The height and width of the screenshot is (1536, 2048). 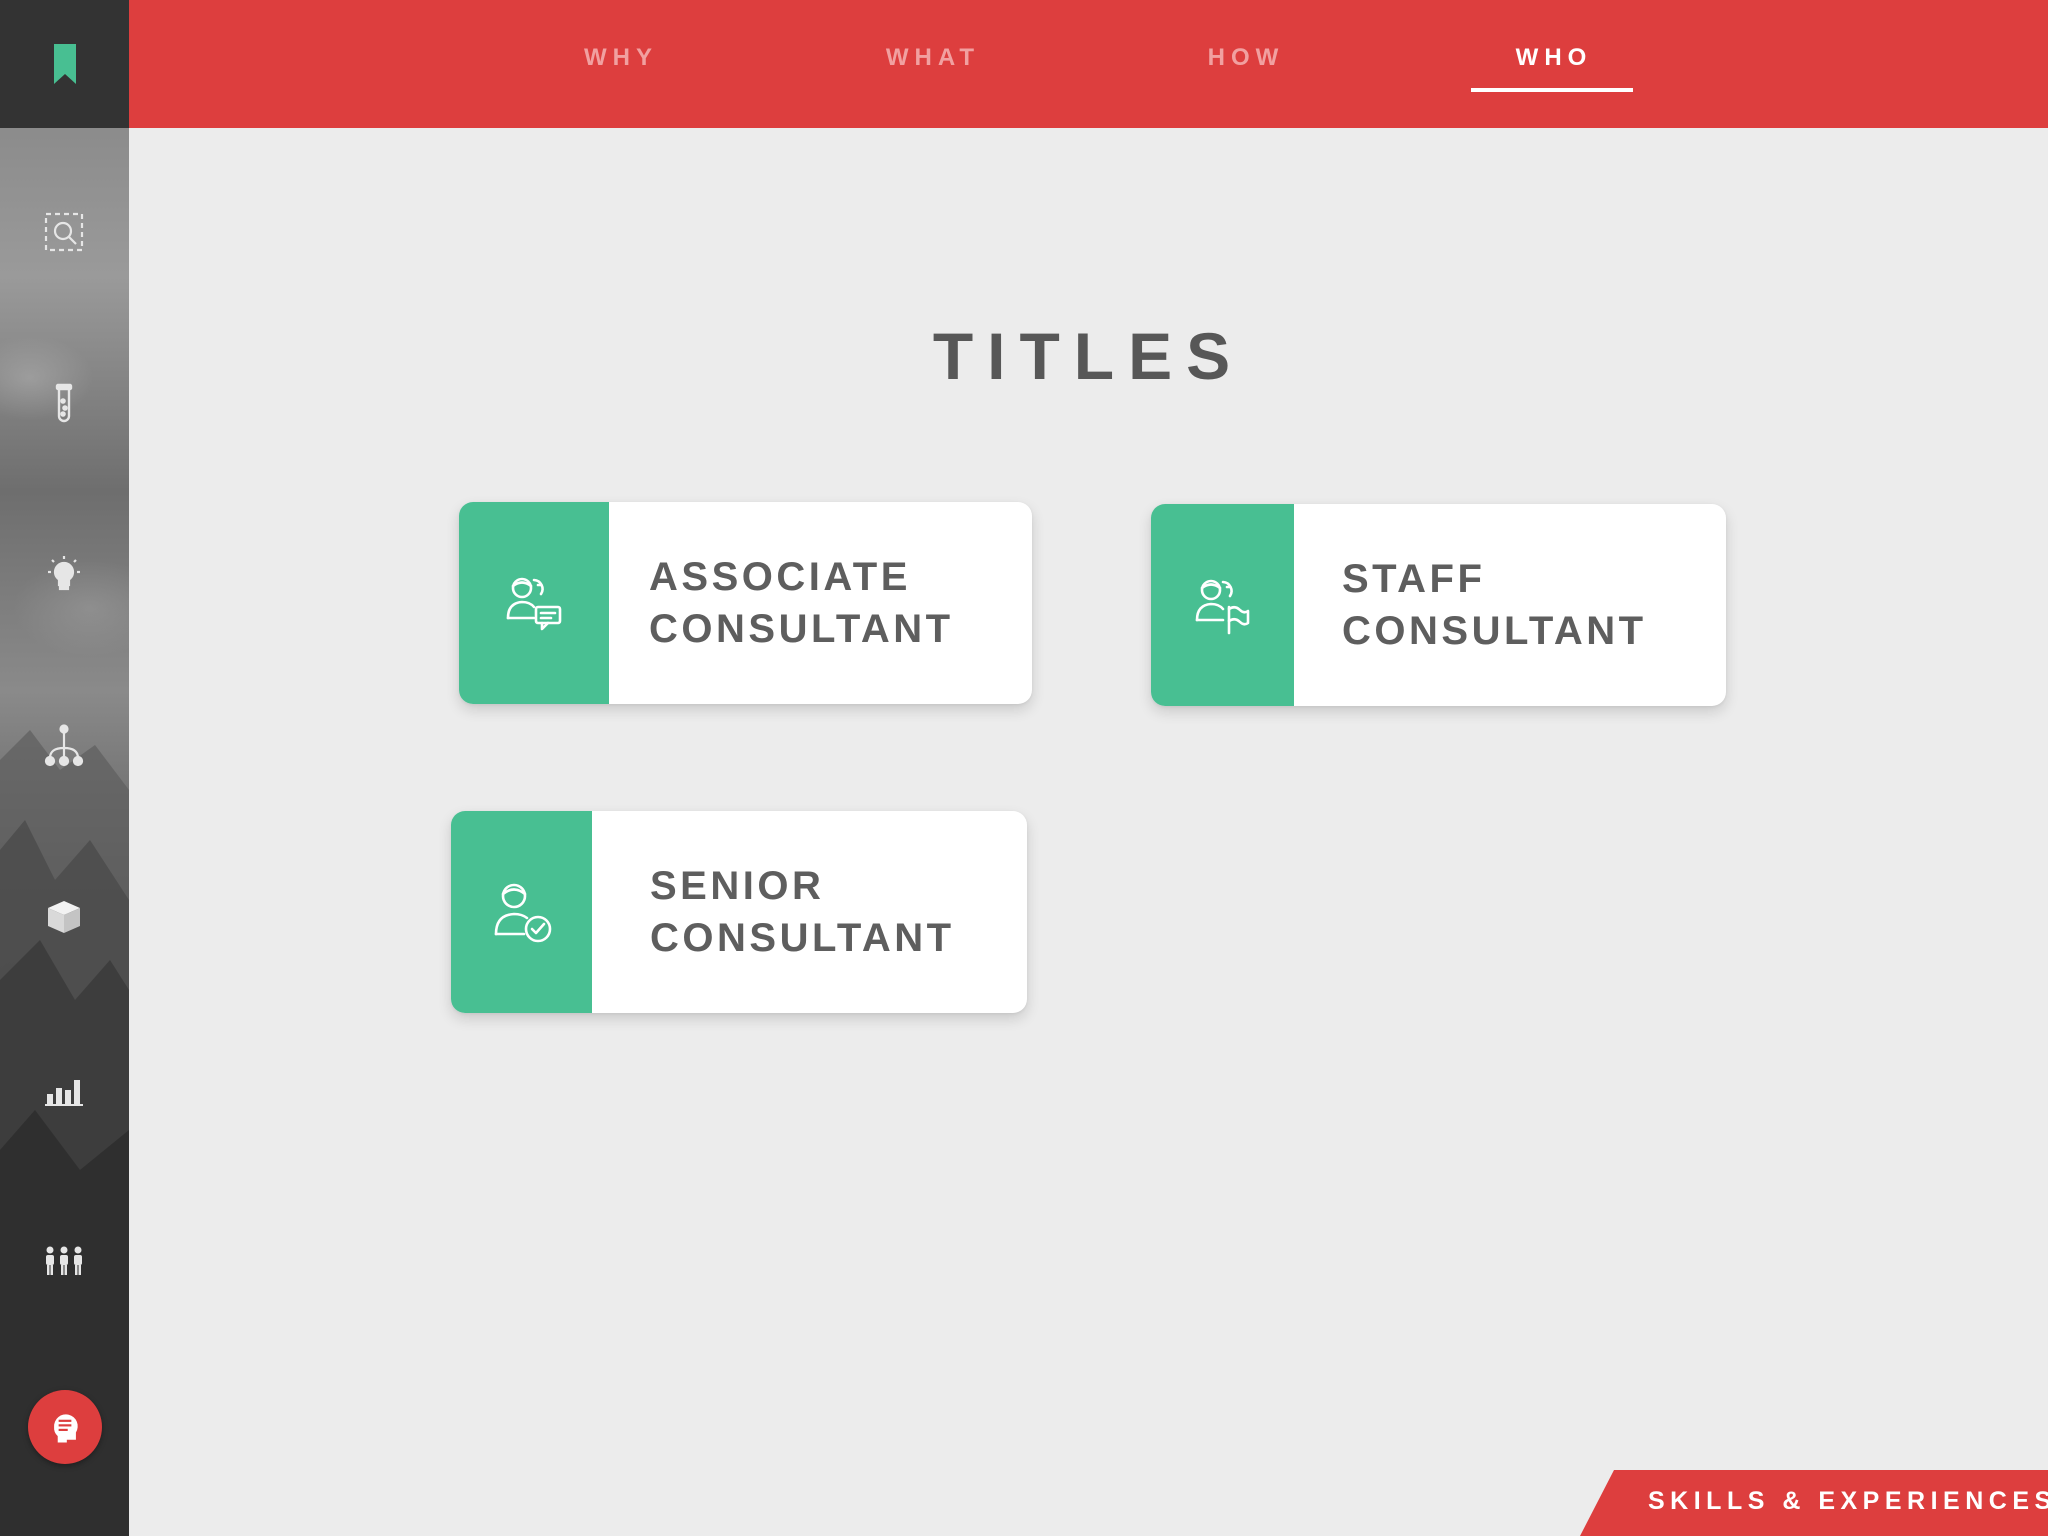 What do you see at coordinates (737, 886) in the screenshot?
I see `card-title-line1: SENIOR` at bounding box center [737, 886].